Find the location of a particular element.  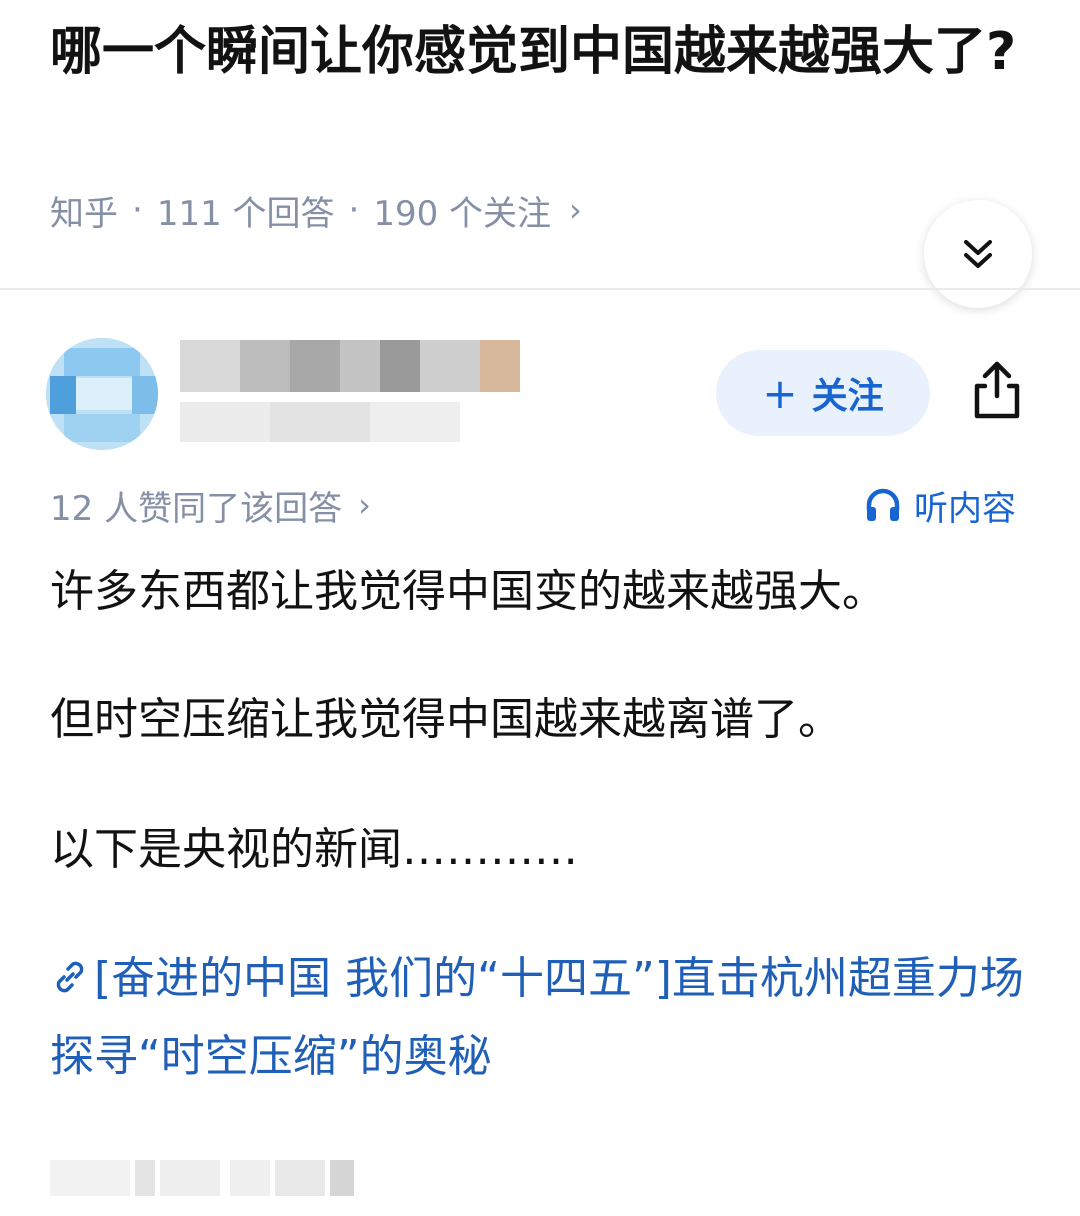

follower-count: 190 个关注 is located at coordinates (462, 213).